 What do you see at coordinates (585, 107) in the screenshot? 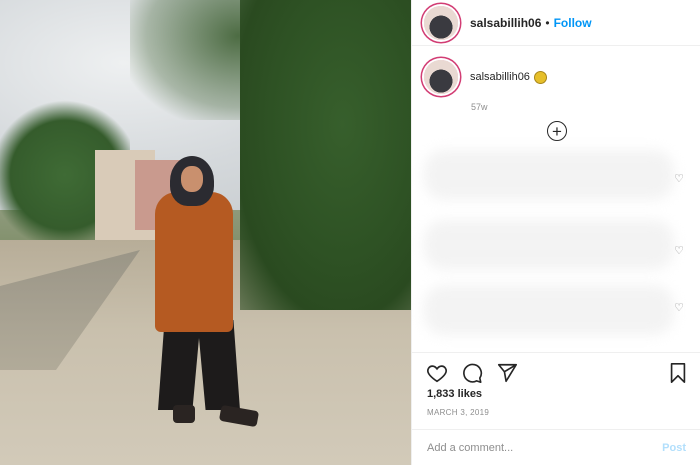
I see `caption-timestamp: 57w` at bounding box center [585, 107].